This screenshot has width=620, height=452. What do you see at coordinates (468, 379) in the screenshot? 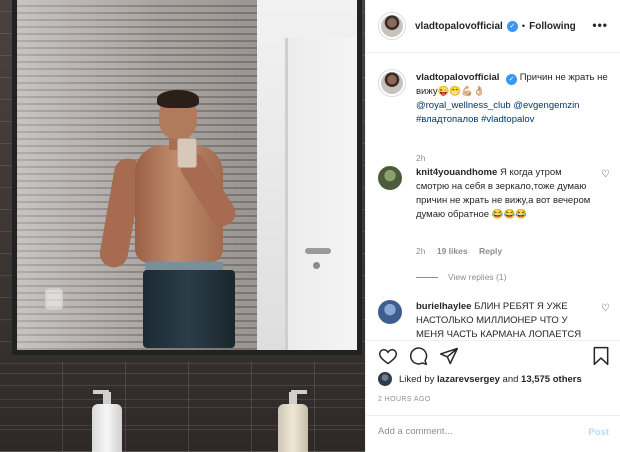
I see `liker-username: lazarevsergey` at bounding box center [468, 379].